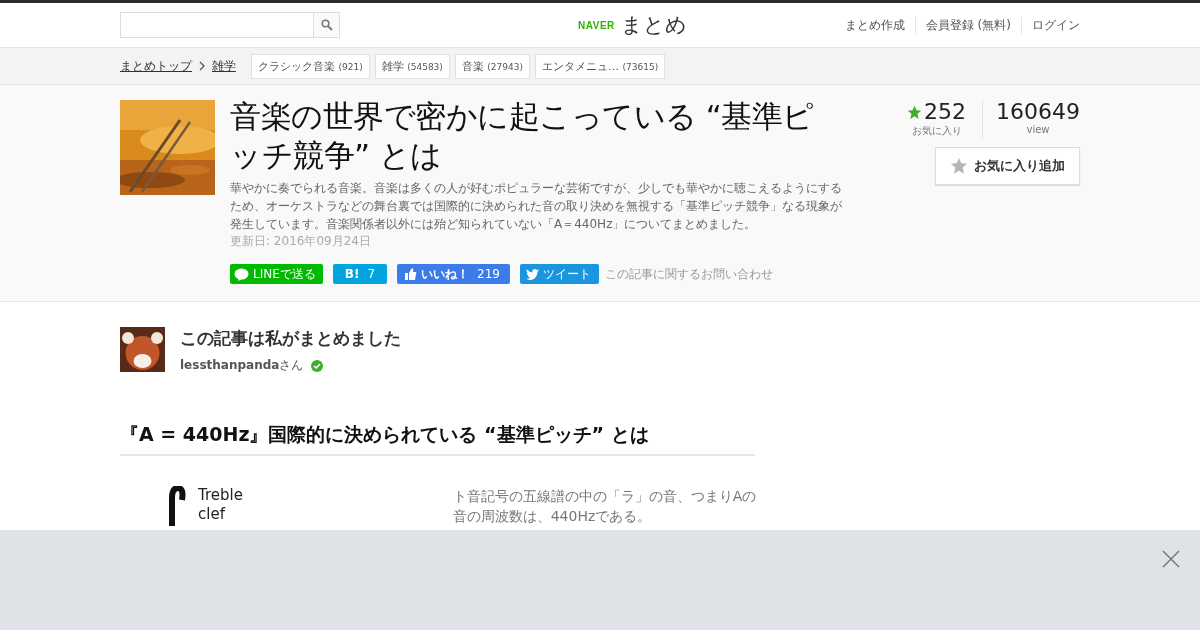  Describe the element at coordinates (532, 274) in the screenshot. I see `bird-icon` at that location.